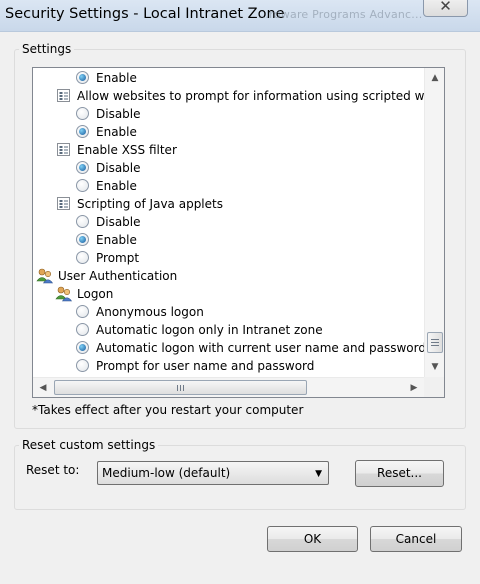 The image size is (480, 584). Describe the element at coordinates (318, 474) in the screenshot. I see `chevron-down-icon: ▼` at that location.